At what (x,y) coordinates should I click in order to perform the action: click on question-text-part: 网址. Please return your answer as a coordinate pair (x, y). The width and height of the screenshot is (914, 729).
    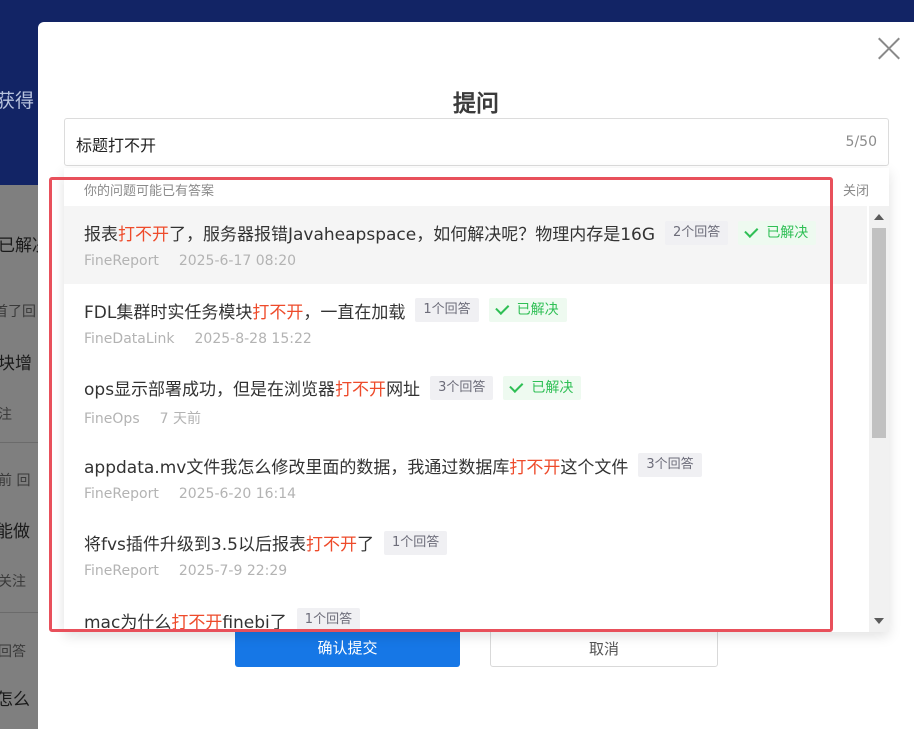
    Looking at the image, I should click on (403, 390).